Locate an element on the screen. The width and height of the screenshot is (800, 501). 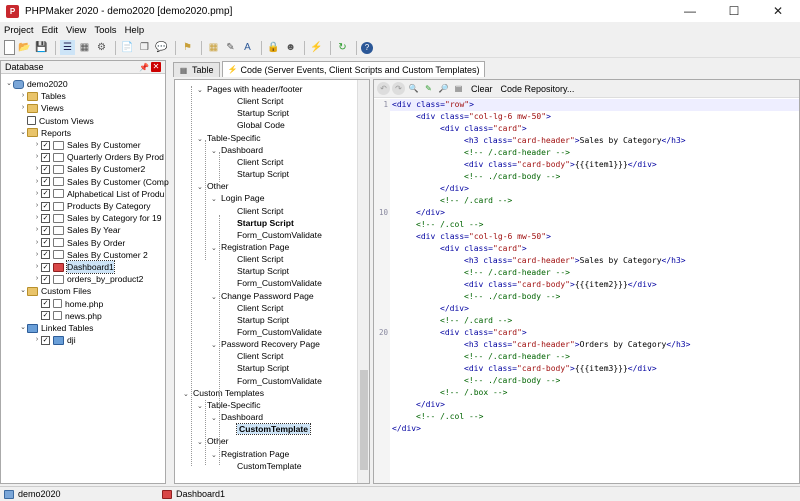
code-tree-item: Global Code is located at coordinates (261, 125).